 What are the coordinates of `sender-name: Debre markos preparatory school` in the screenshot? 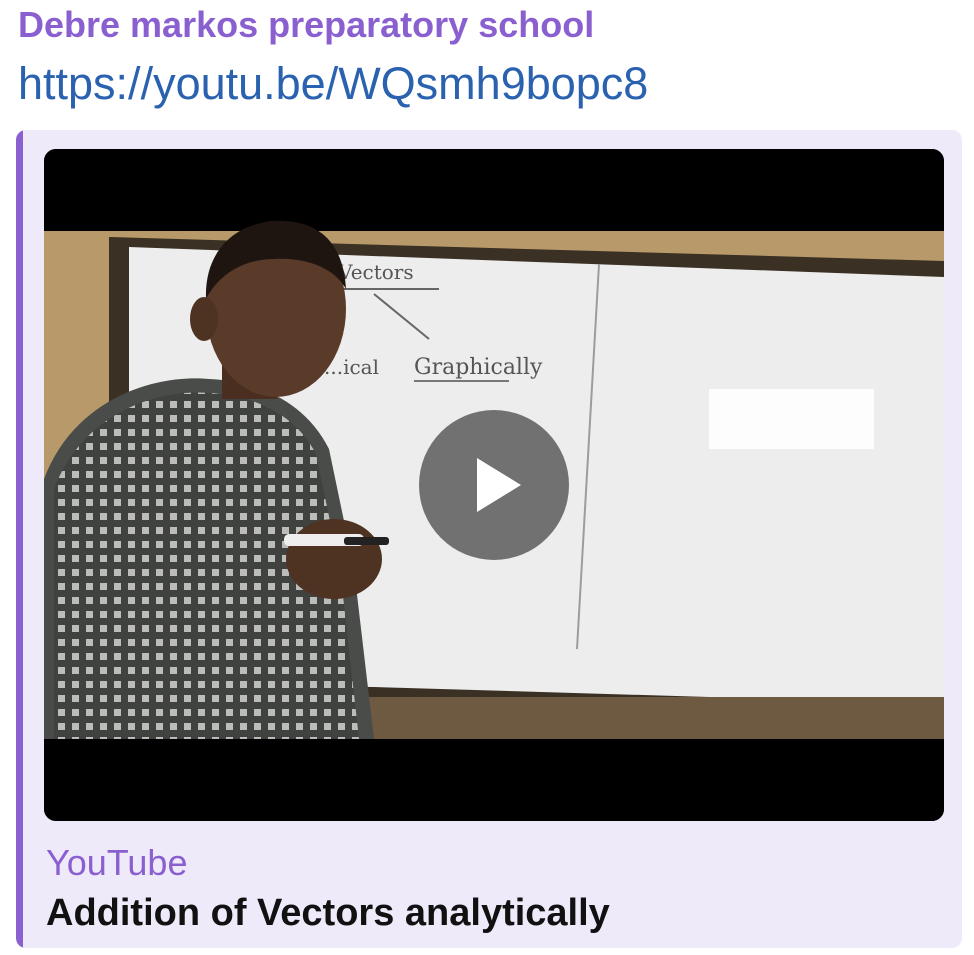 It's located at (306, 25).